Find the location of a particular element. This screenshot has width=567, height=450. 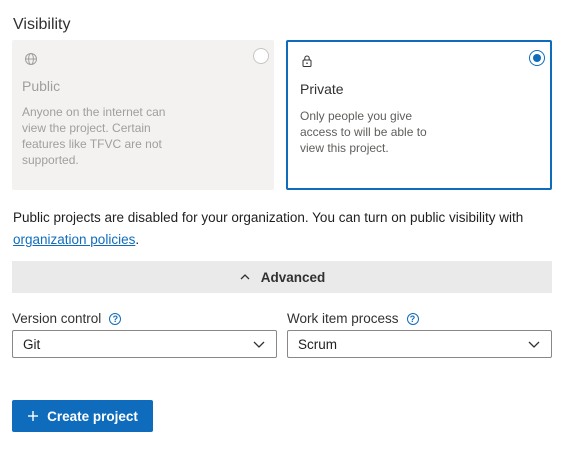

work-item-process-select: Scrum is located at coordinates (419, 344).